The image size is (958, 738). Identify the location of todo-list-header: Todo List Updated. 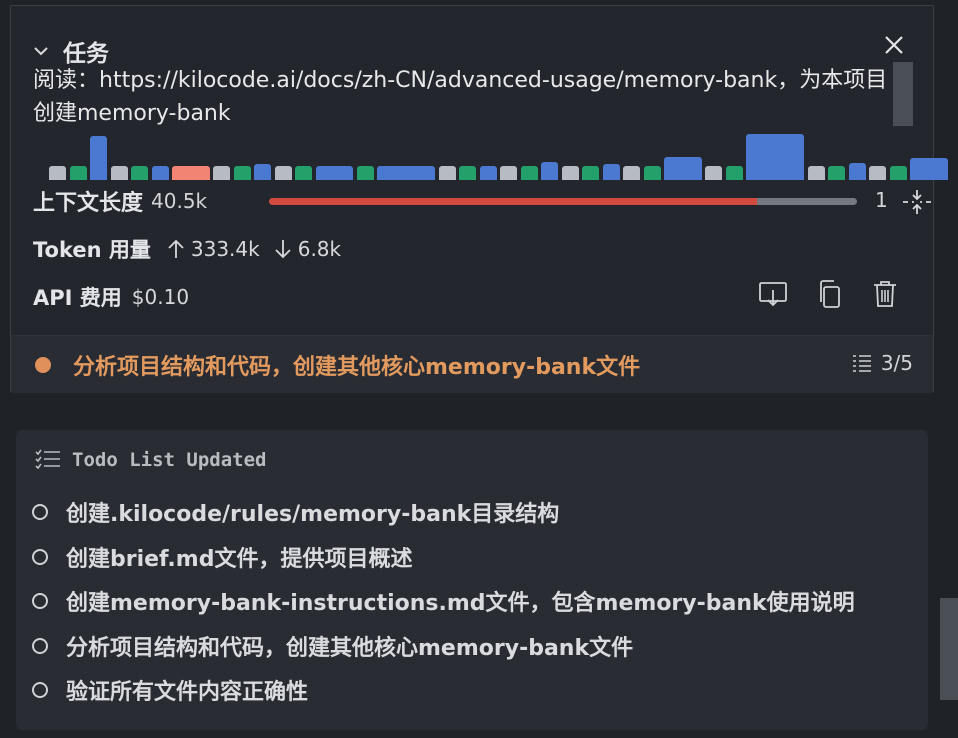
(150, 460).